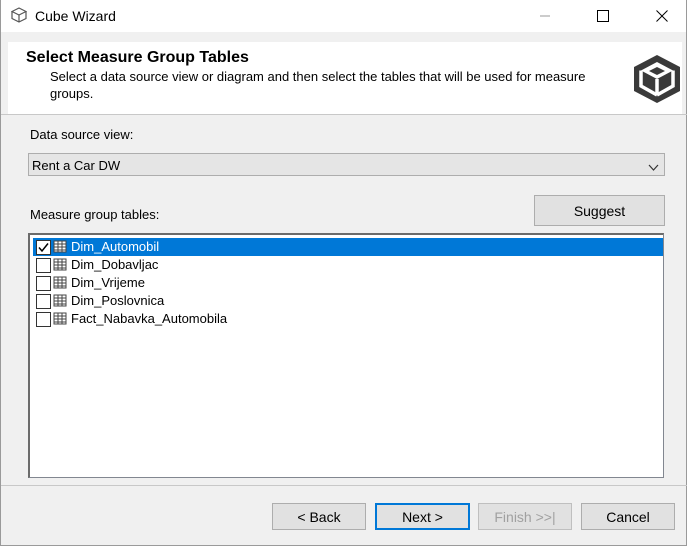  What do you see at coordinates (348, 319) in the screenshot?
I see `list-item: Fact_Nabavka_Automobila` at bounding box center [348, 319].